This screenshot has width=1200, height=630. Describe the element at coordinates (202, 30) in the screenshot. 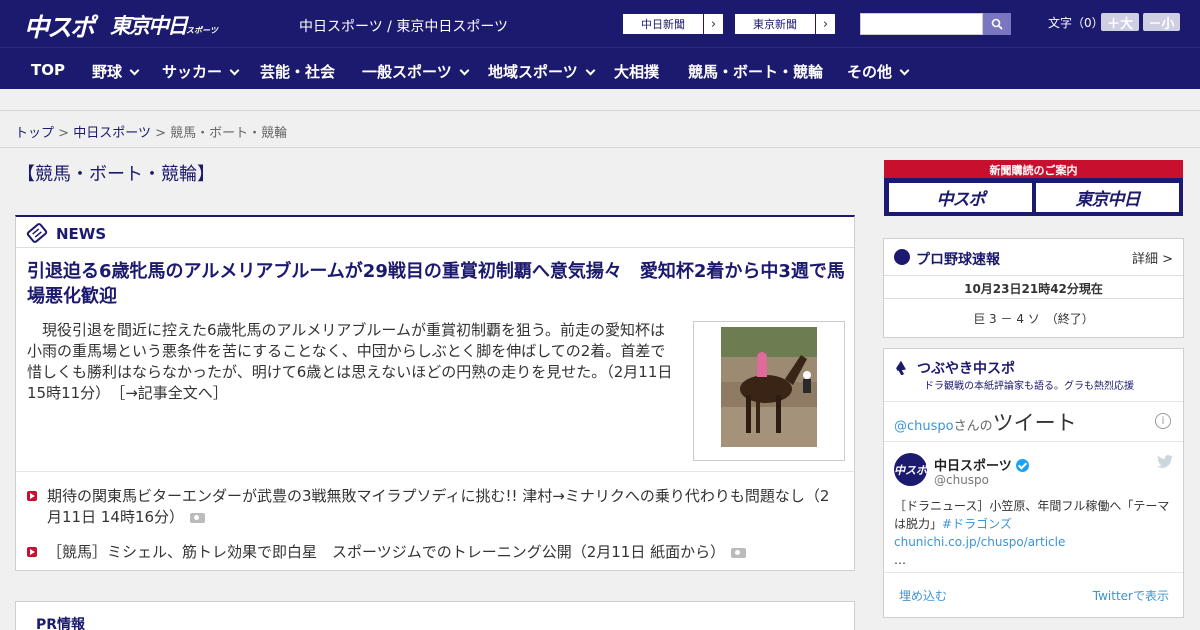

I see `tokyo-logo-small: スポーツ` at that location.